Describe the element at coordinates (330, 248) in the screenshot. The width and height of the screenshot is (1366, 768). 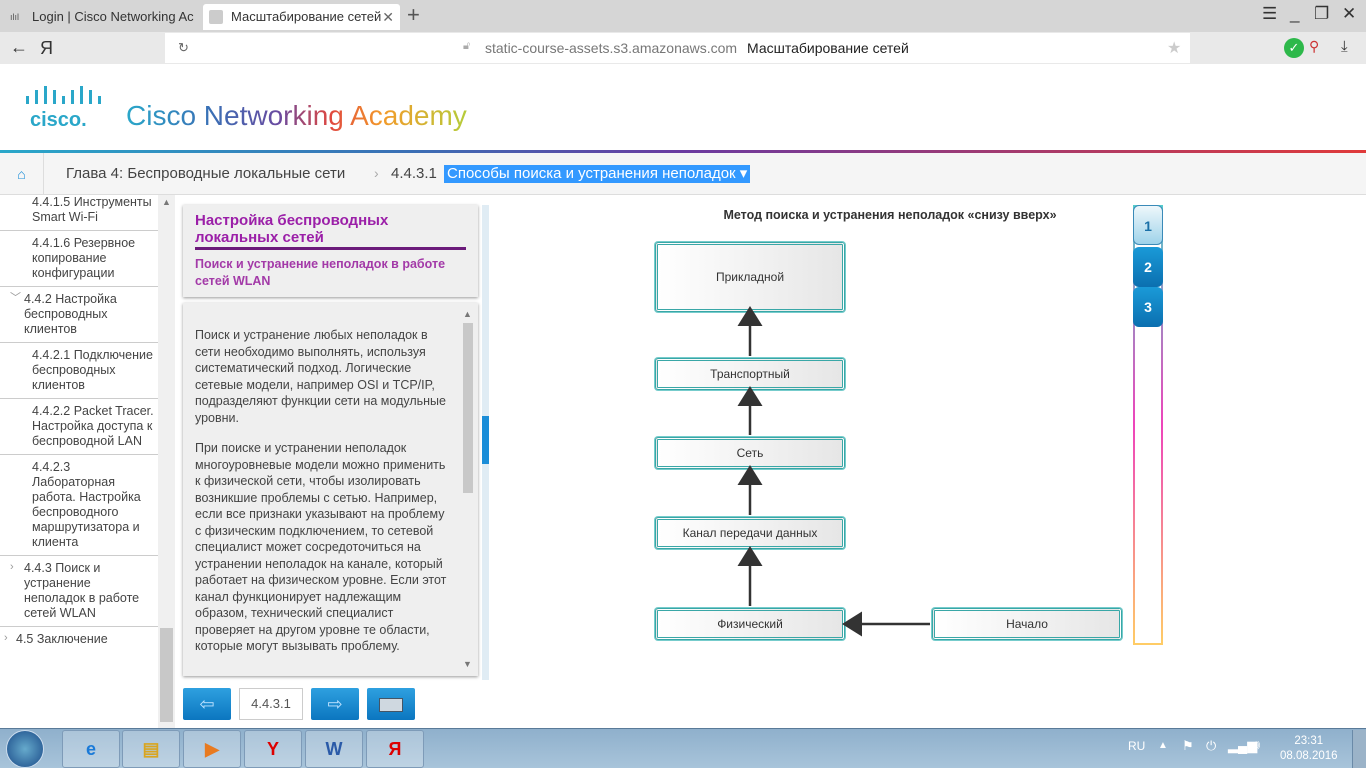
I see `title-underline` at that location.